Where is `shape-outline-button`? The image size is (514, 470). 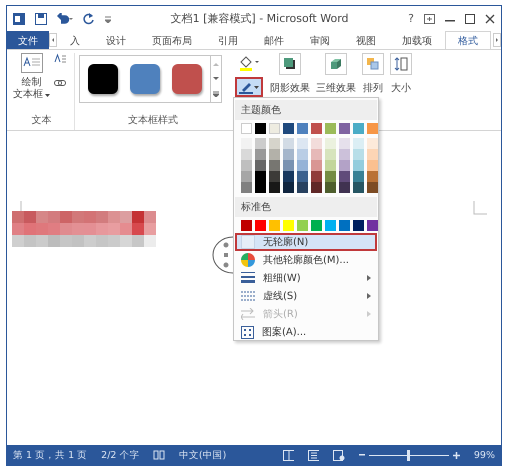
shape-outline-button is located at coordinates (249, 87).